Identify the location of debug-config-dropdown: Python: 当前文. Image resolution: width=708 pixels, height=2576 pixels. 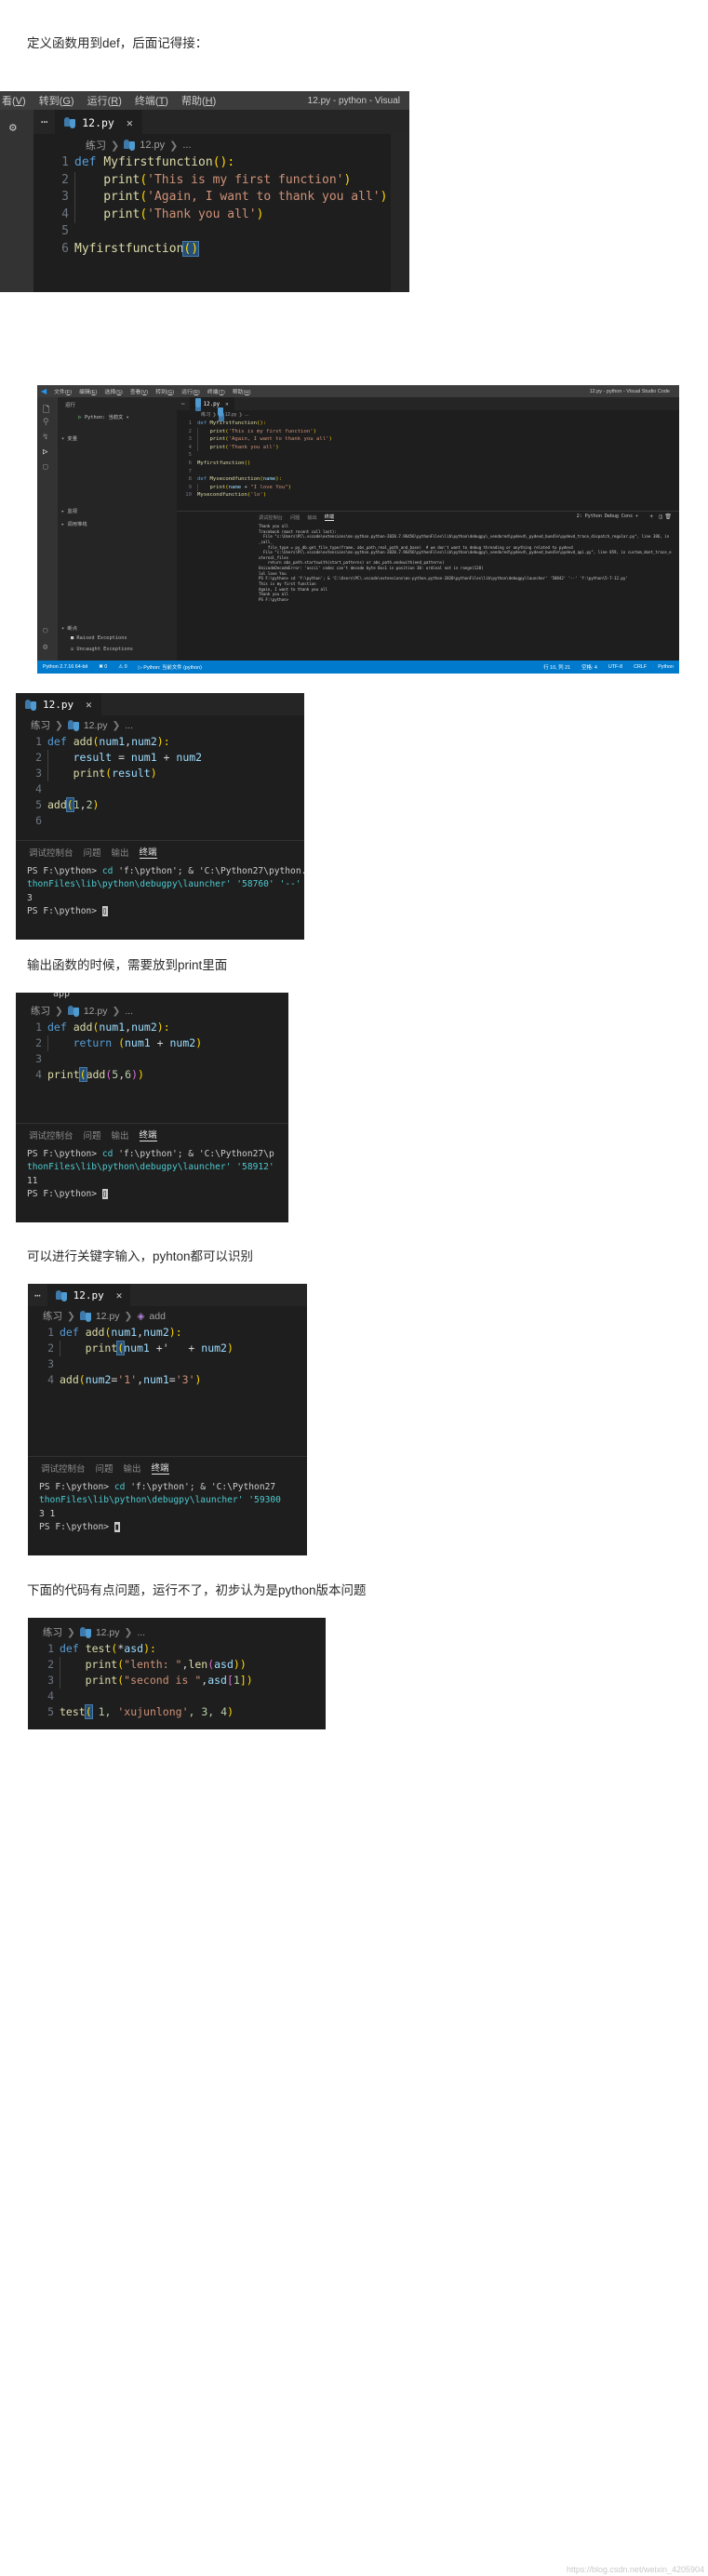
(104, 417).